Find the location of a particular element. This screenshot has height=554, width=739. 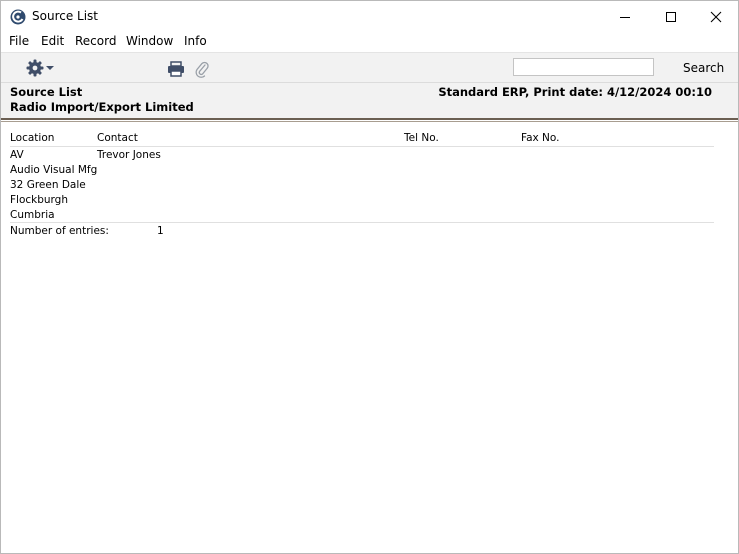

menu-bar: File Edit Record Window Info is located at coordinates (369, 42).